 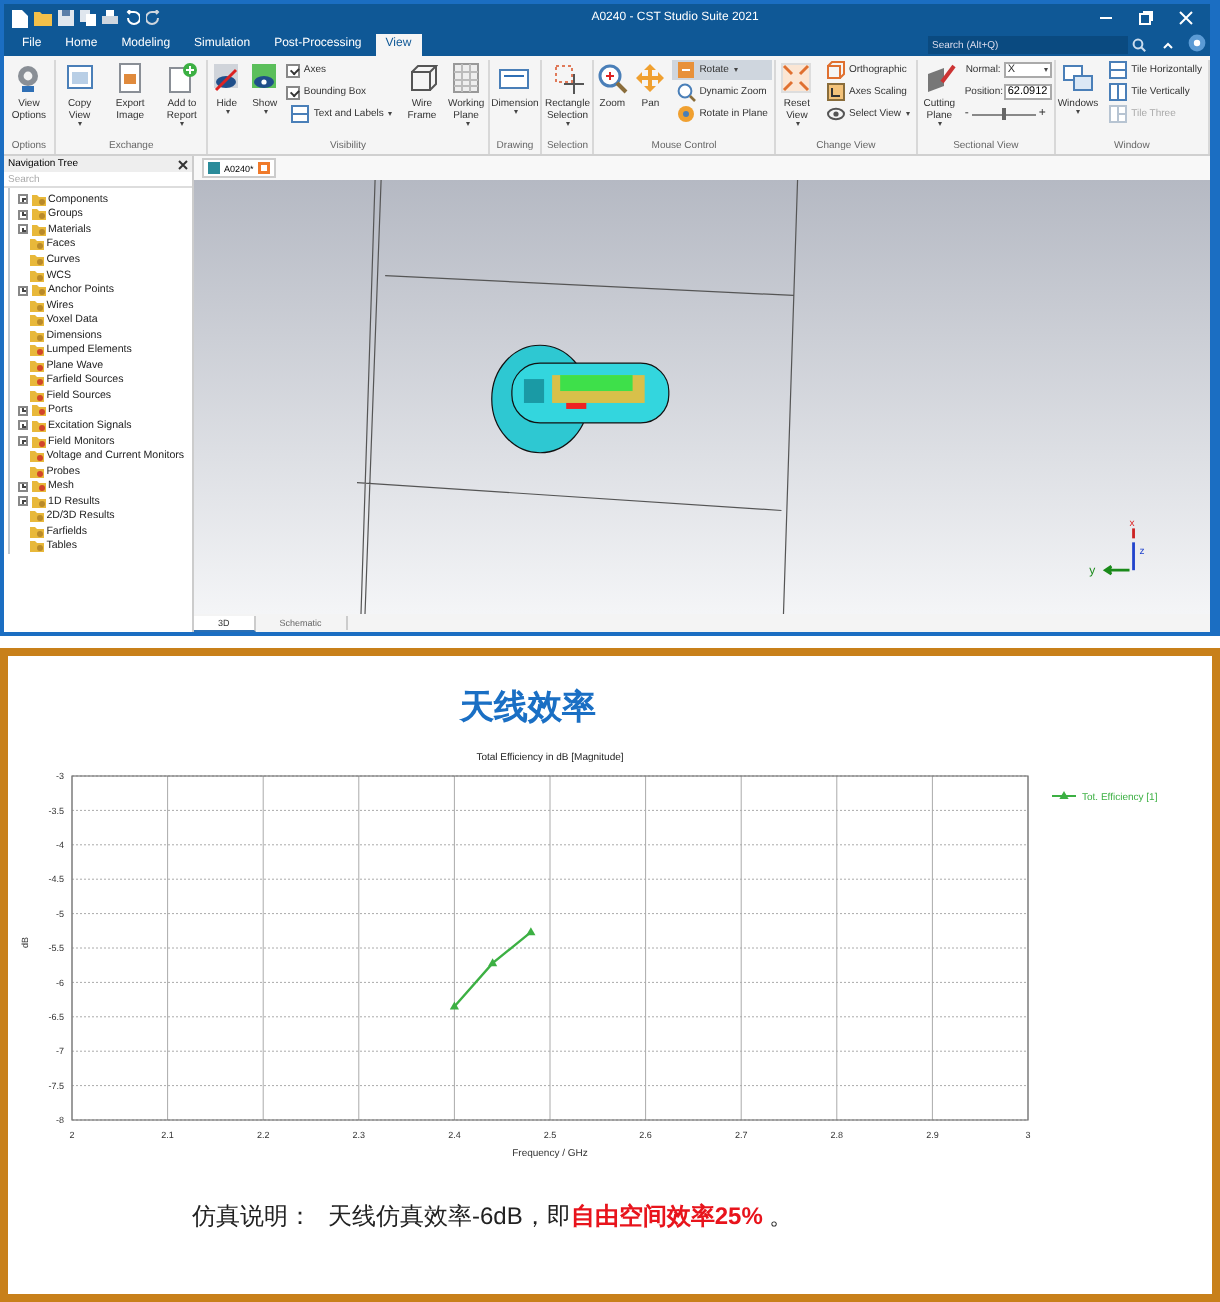 What do you see at coordinates (527, 708) in the screenshot?
I see `report-title: 天线效率` at bounding box center [527, 708].